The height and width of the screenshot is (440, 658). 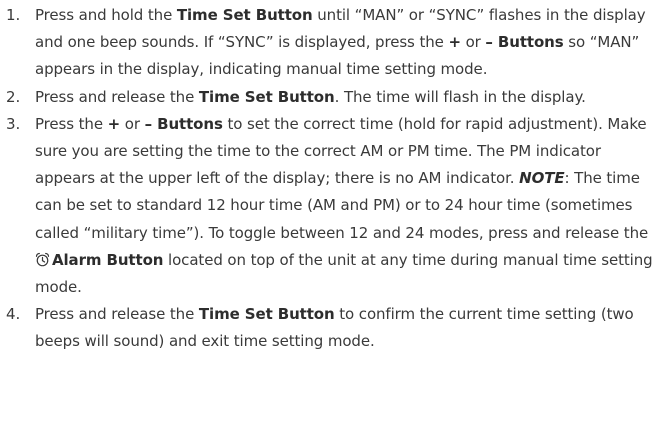 I want to click on step-text: . The time will flash in the display., so click(x=460, y=96).